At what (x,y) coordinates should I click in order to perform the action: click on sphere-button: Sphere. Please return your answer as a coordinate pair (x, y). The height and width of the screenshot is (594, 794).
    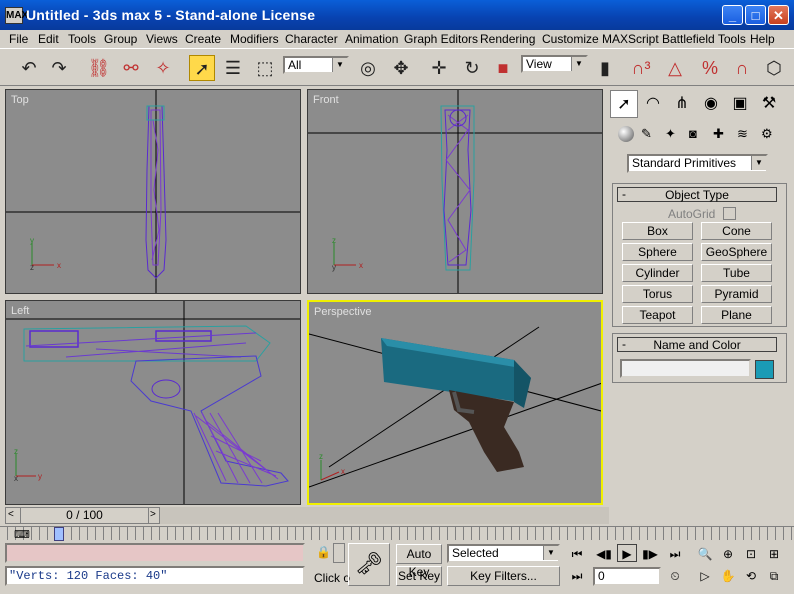
    Looking at the image, I should click on (657, 252).